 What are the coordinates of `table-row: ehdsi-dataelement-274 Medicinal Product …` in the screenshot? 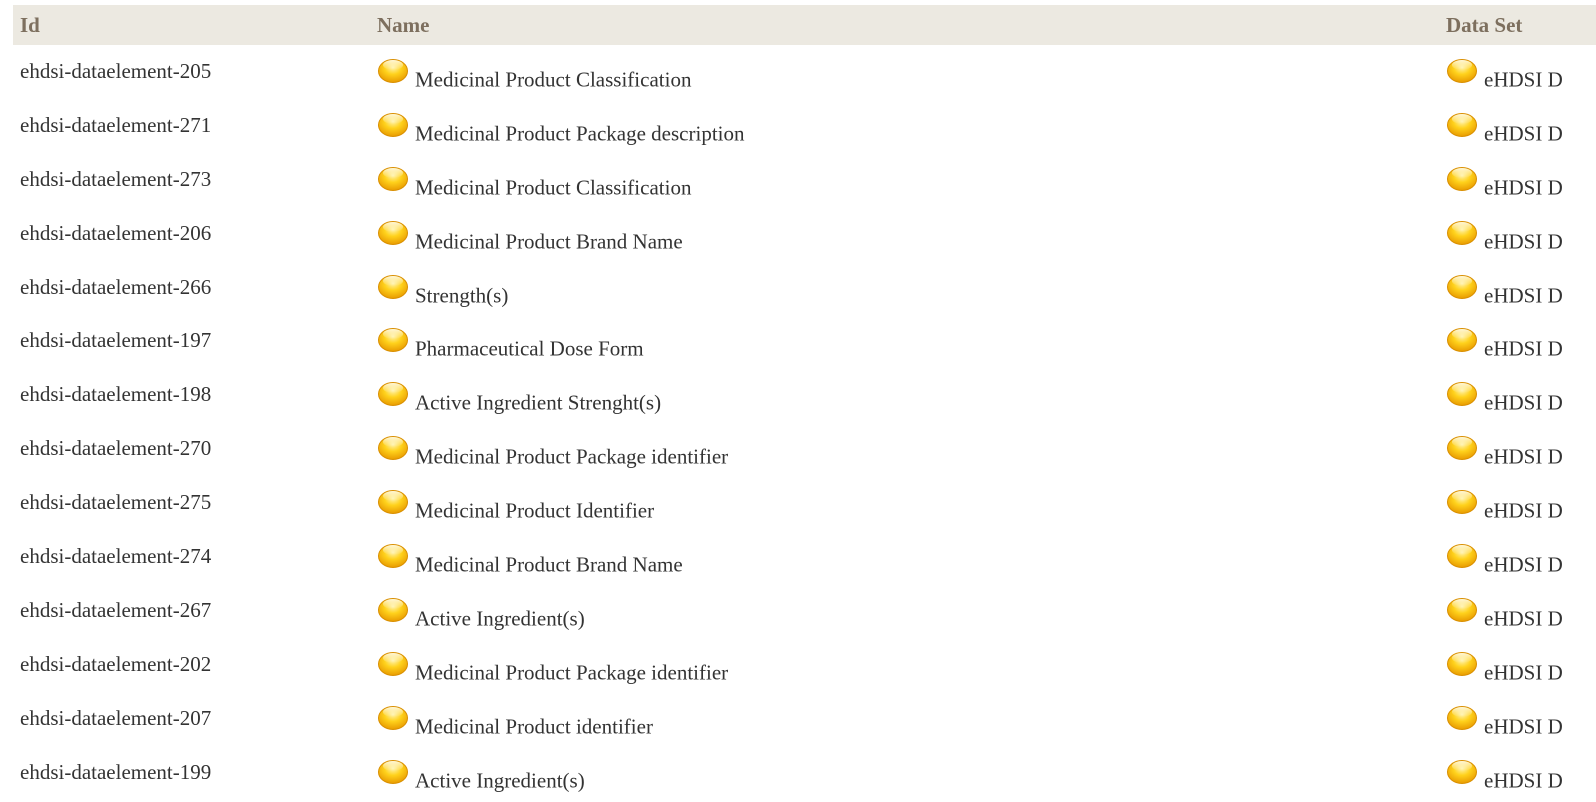 It's located at (804, 557).